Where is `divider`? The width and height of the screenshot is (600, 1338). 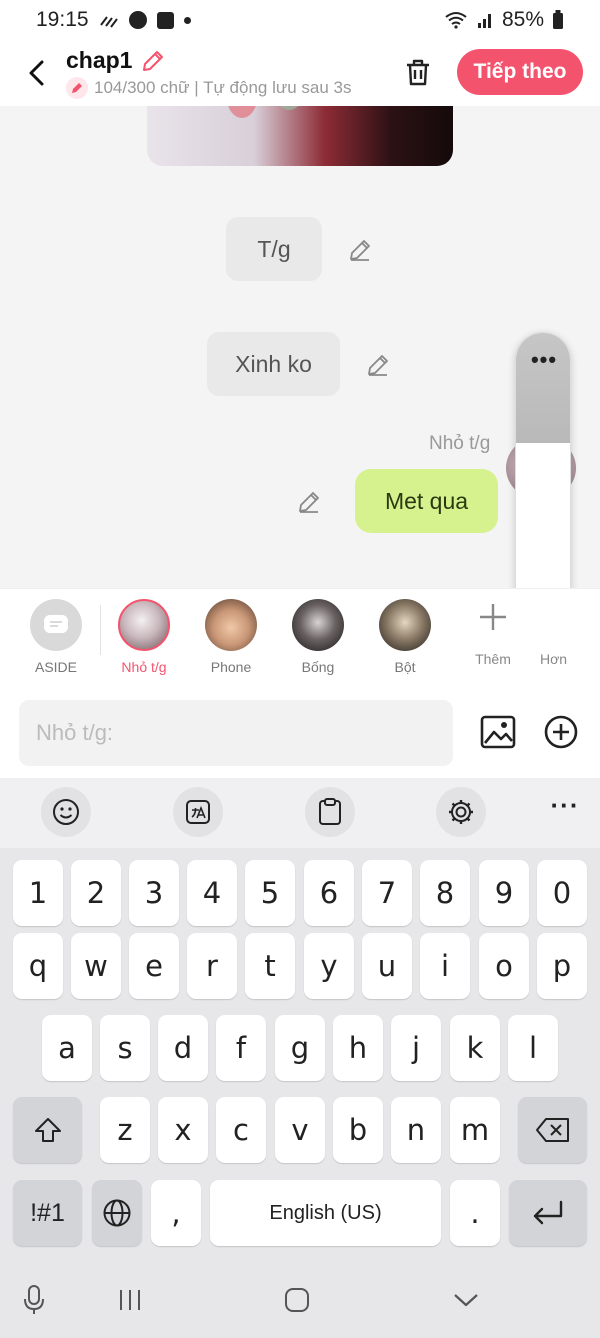 divider is located at coordinates (100, 630).